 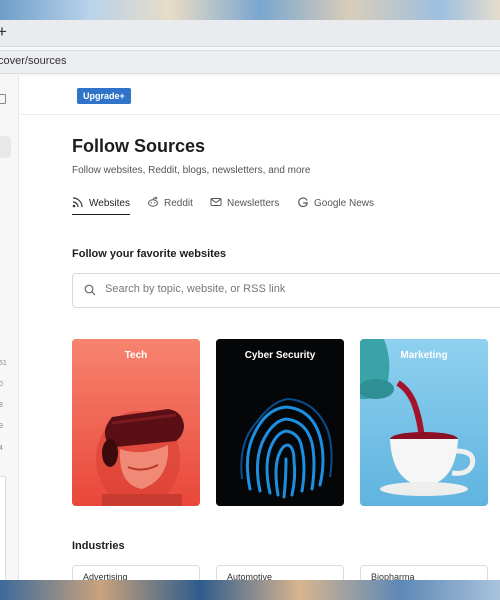 I want to click on vr-headset-image, so click(x=136, y=422).